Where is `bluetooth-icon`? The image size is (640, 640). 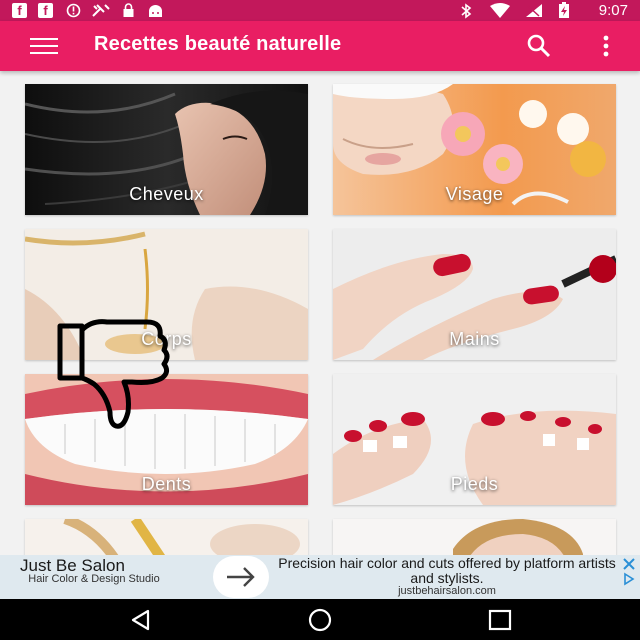
bluetooth-icon is located at coordinates (466, 10).